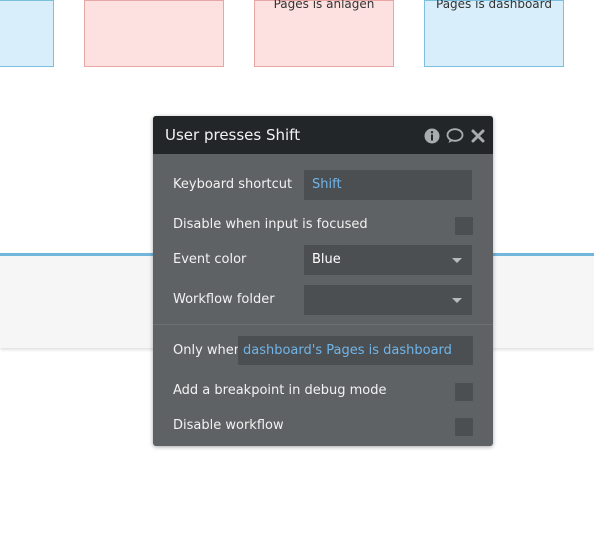 The image size is (594, 543). I want to click on event-color-dropdown: Blue, so click(388, 260).